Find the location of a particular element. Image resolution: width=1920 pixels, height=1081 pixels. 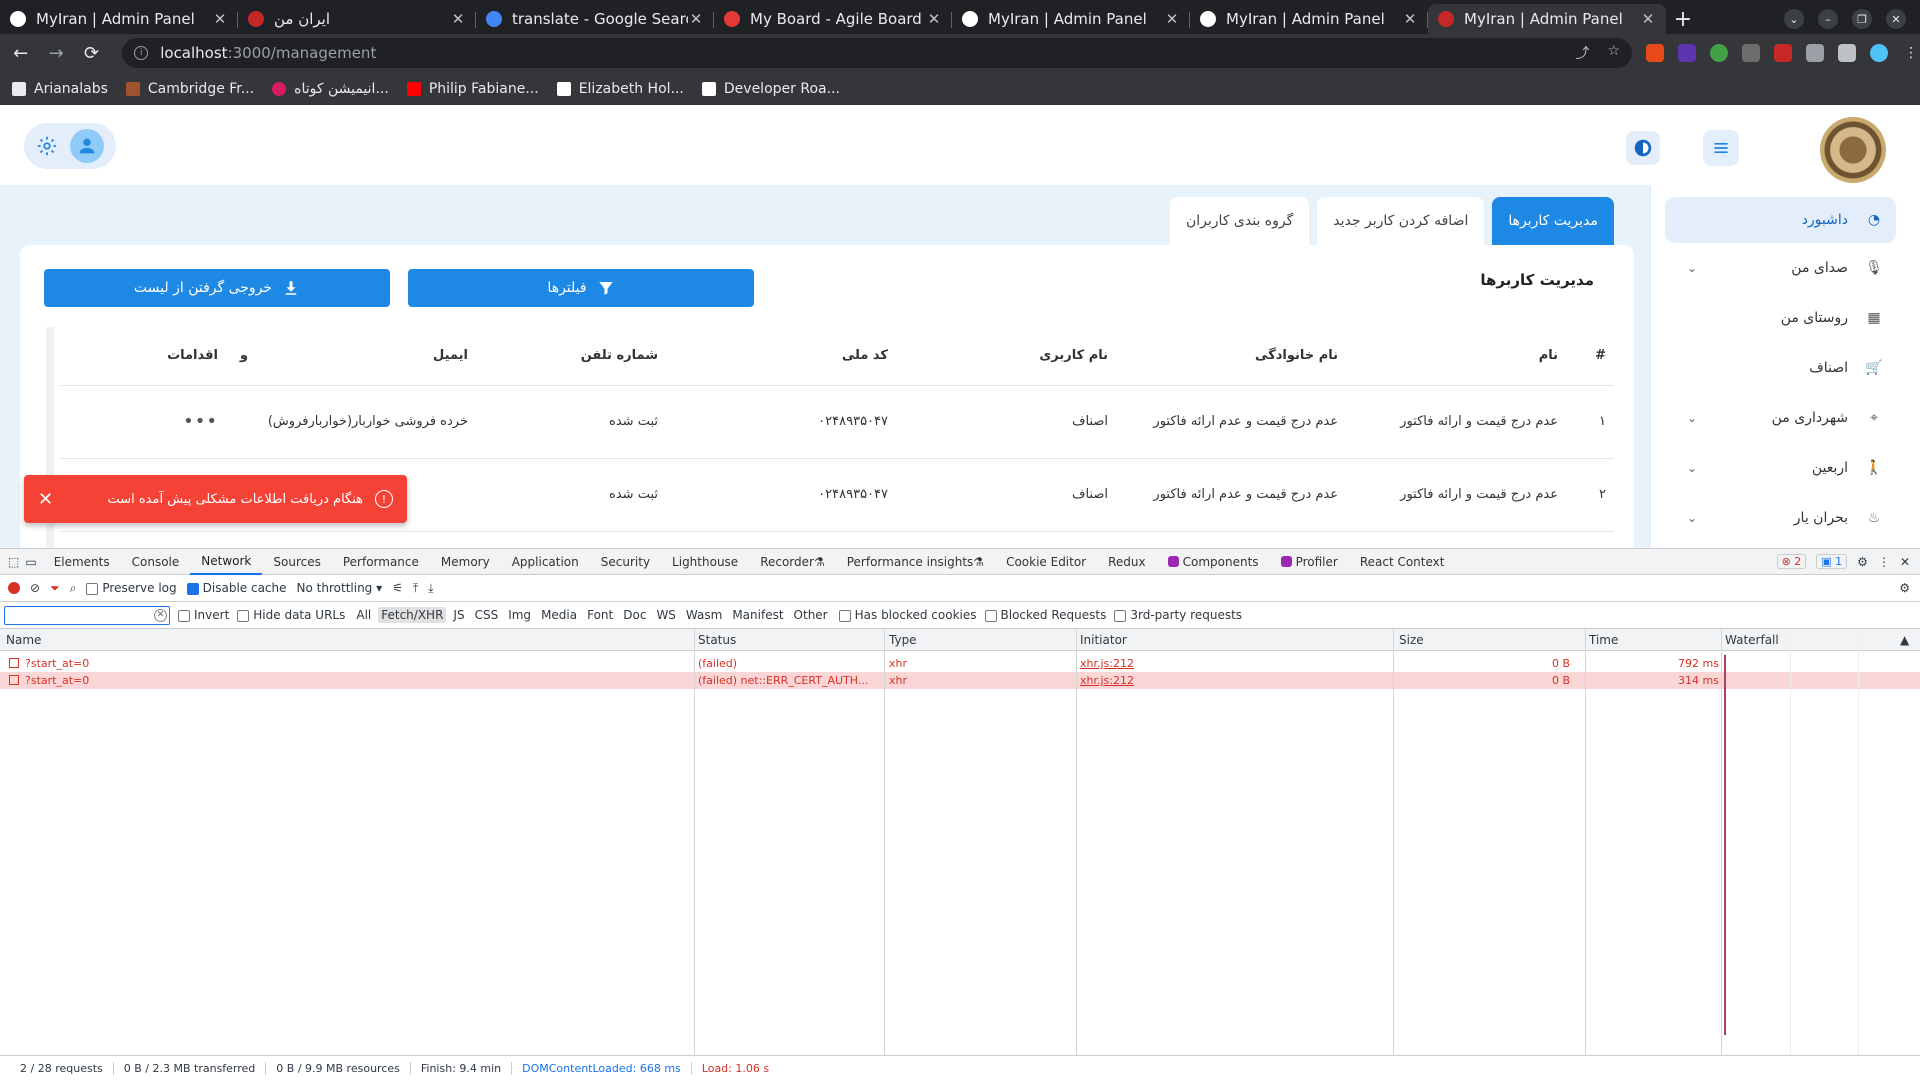

bookmark-arianalabs: Arianalabs is located at coordinates (60, 89).